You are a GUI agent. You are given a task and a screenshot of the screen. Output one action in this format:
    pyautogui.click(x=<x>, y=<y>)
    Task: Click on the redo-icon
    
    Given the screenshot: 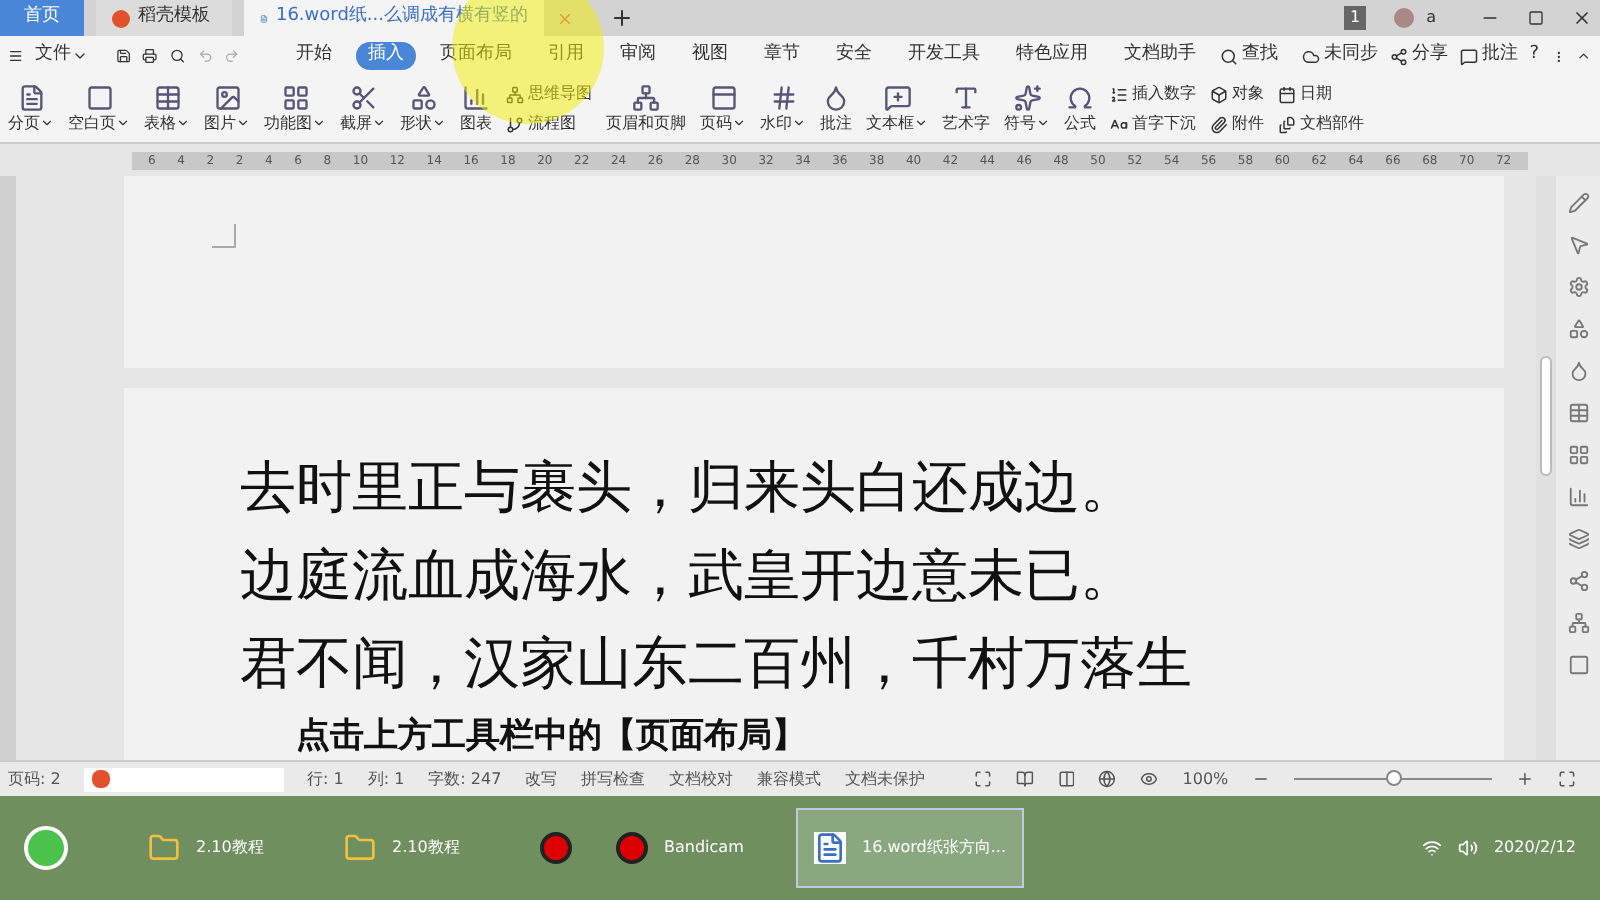 What is the action you would take?
    pyautogui.click(x=232, y=56)
    